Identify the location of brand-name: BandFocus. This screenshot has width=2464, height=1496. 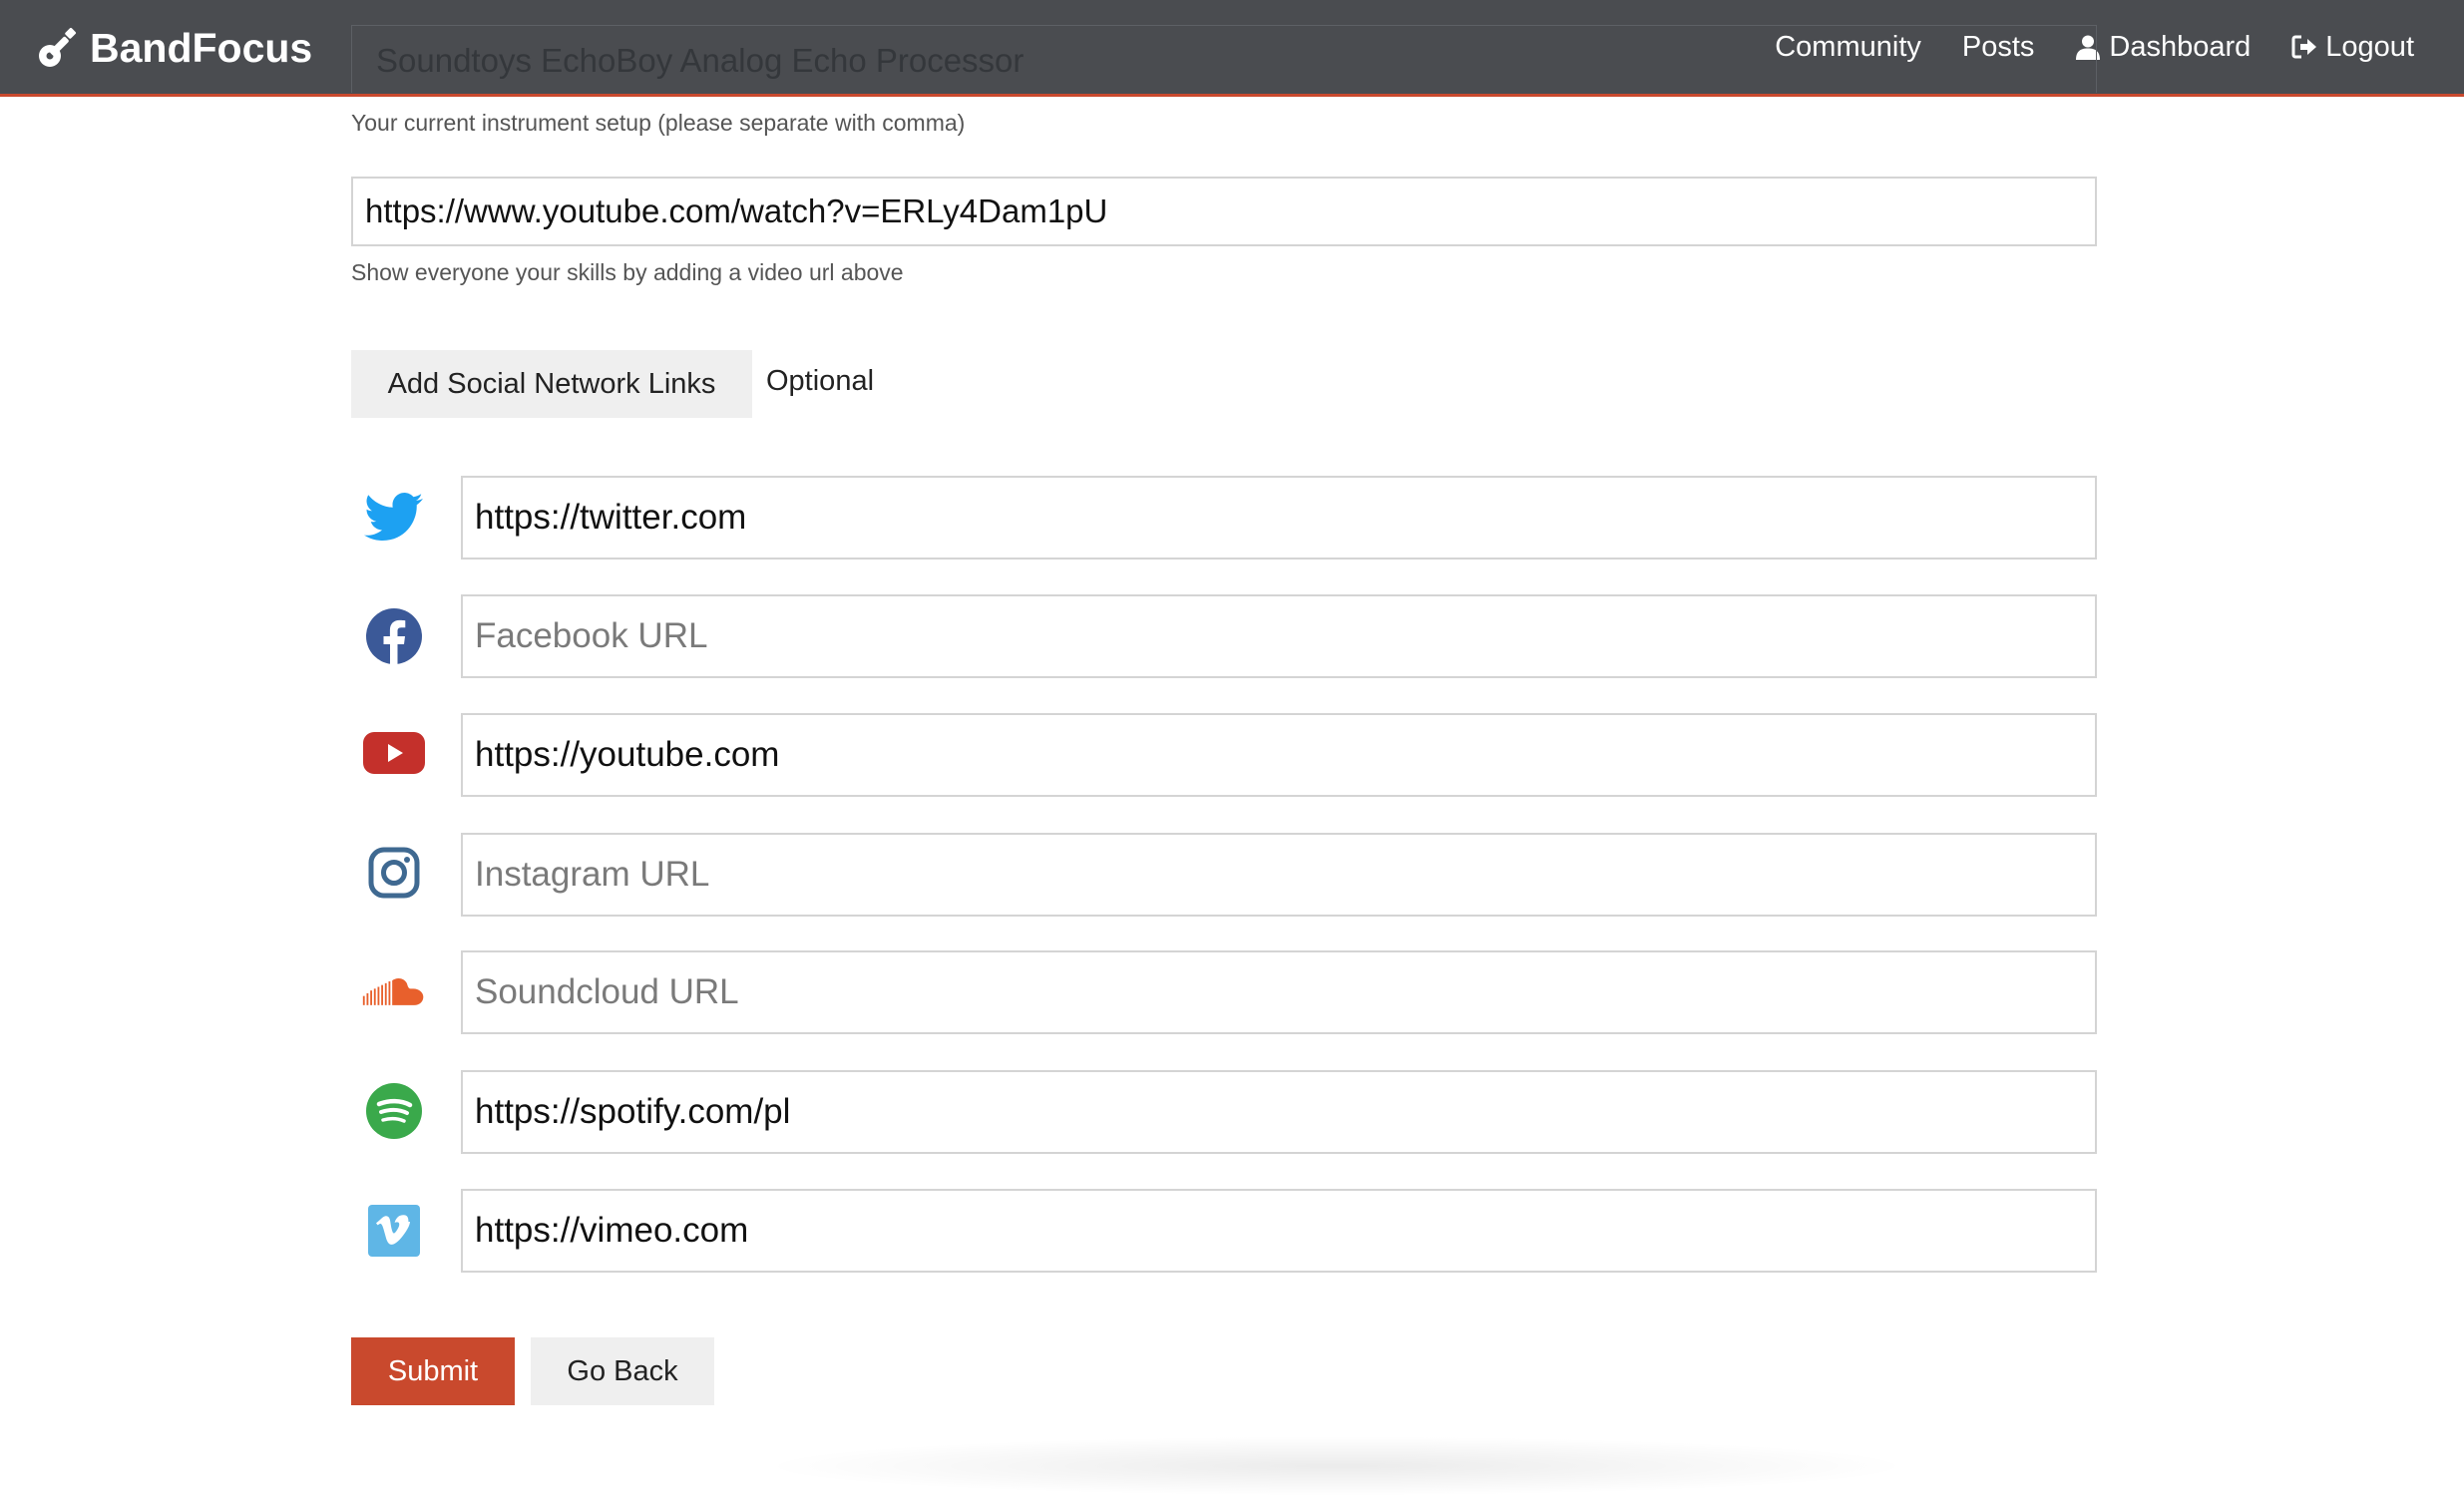
(201, 47).